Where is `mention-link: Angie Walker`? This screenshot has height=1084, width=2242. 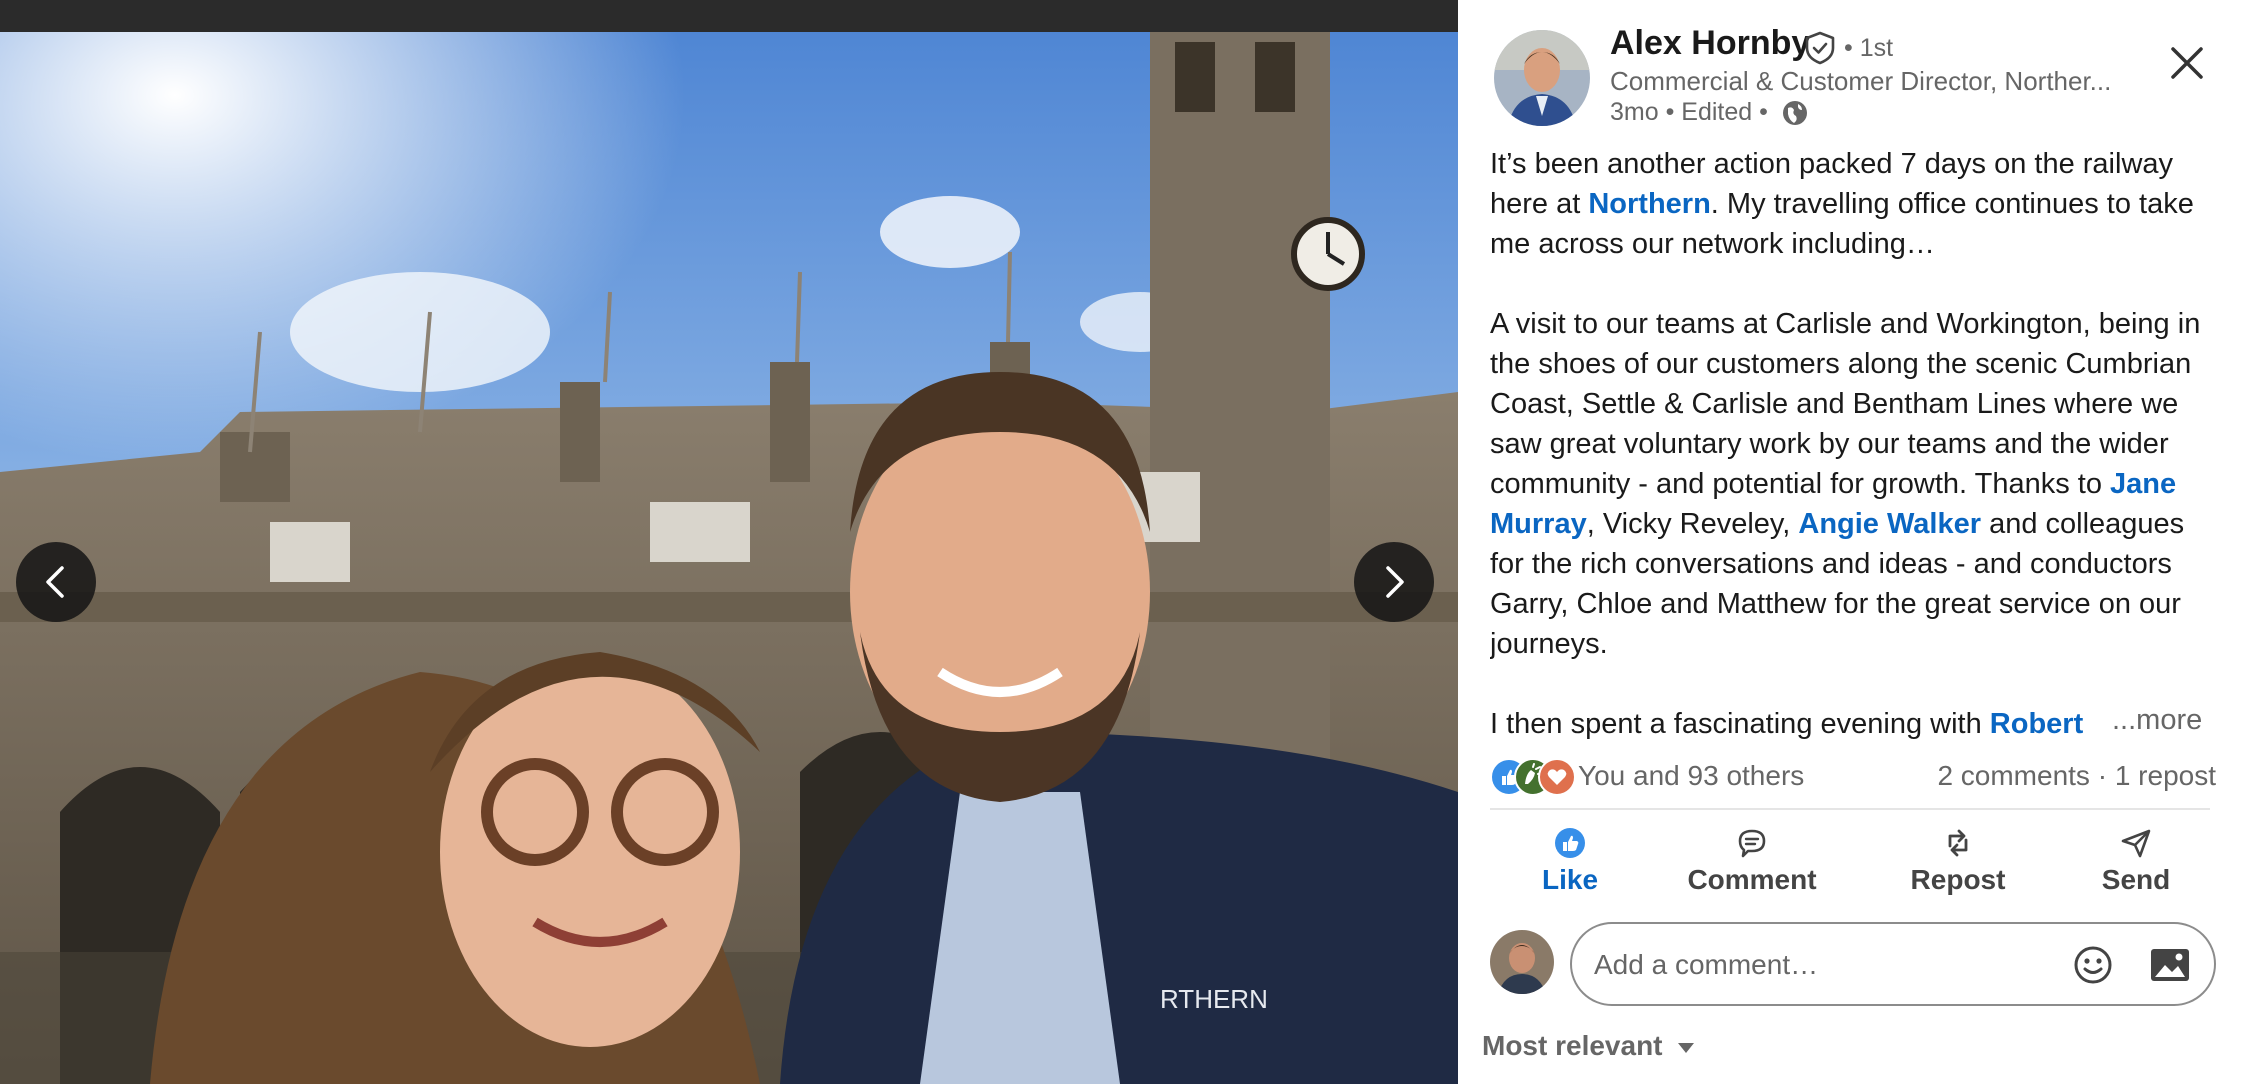
mention-link: Angie Walker is located at coordinates (1889, 524).